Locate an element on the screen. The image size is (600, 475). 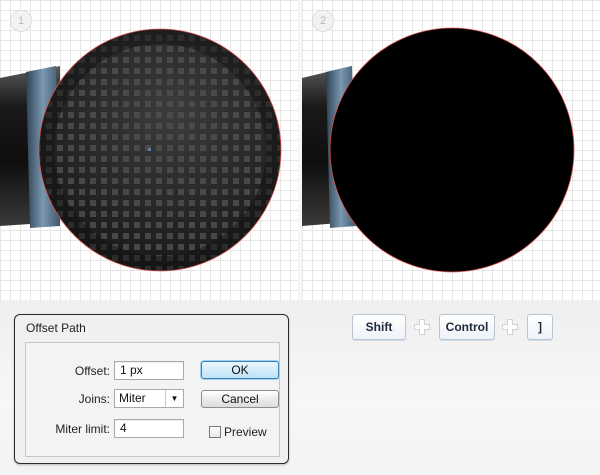
joins-value: Miter is located at coordinates (132, 398).